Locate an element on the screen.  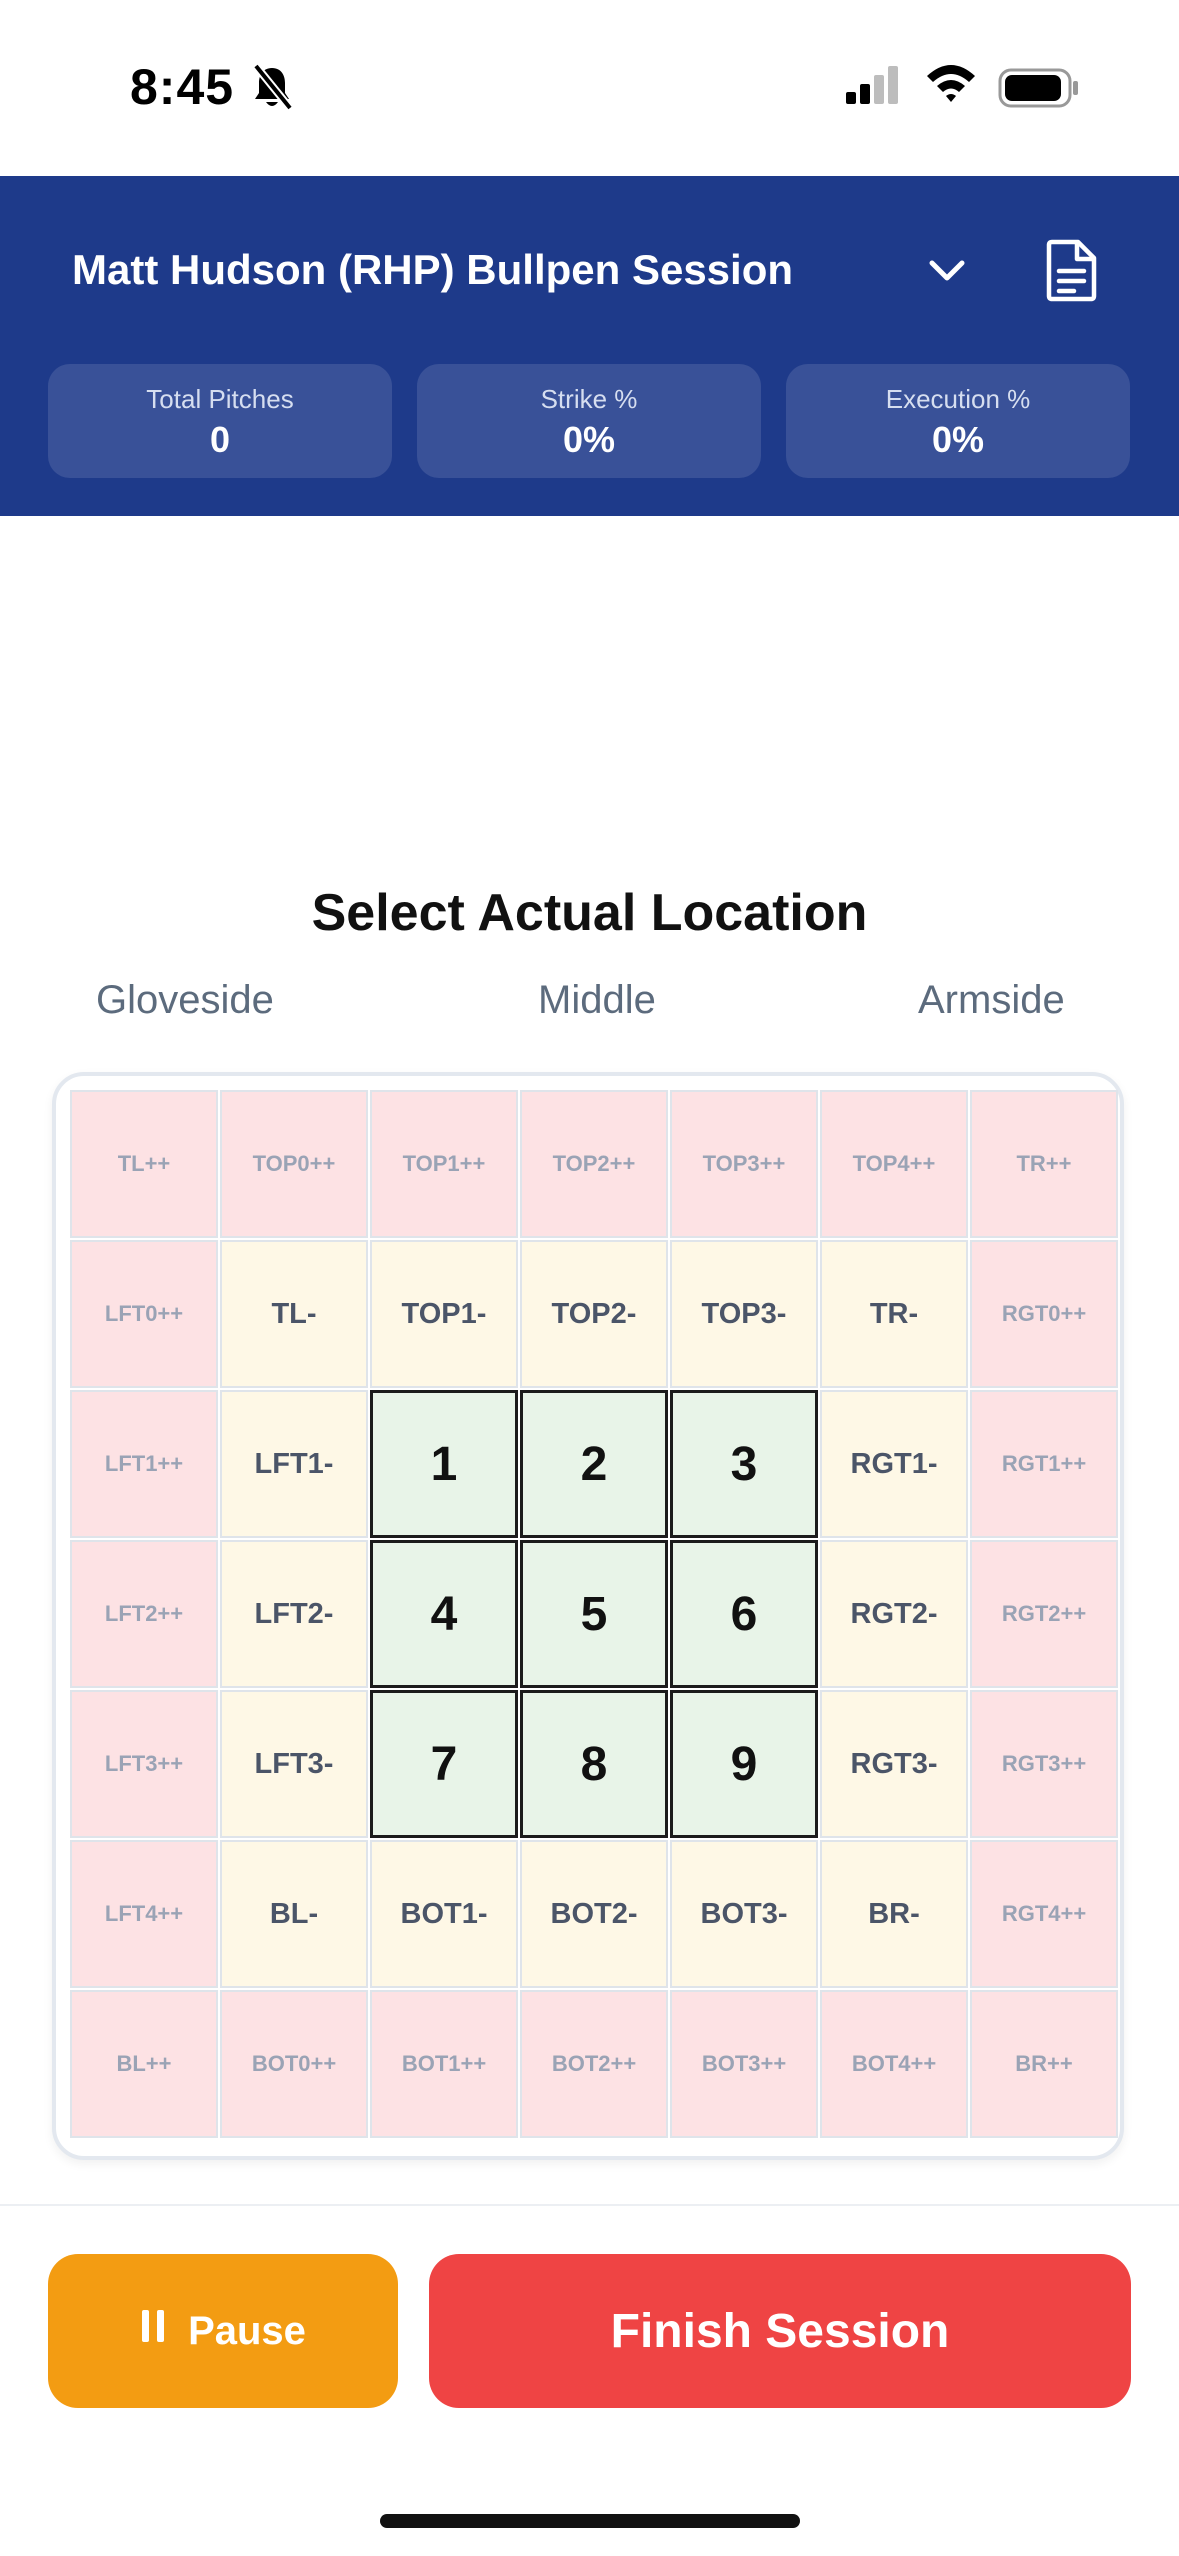
zone-cell: LFT3- is located at coordinates (294, 1764).